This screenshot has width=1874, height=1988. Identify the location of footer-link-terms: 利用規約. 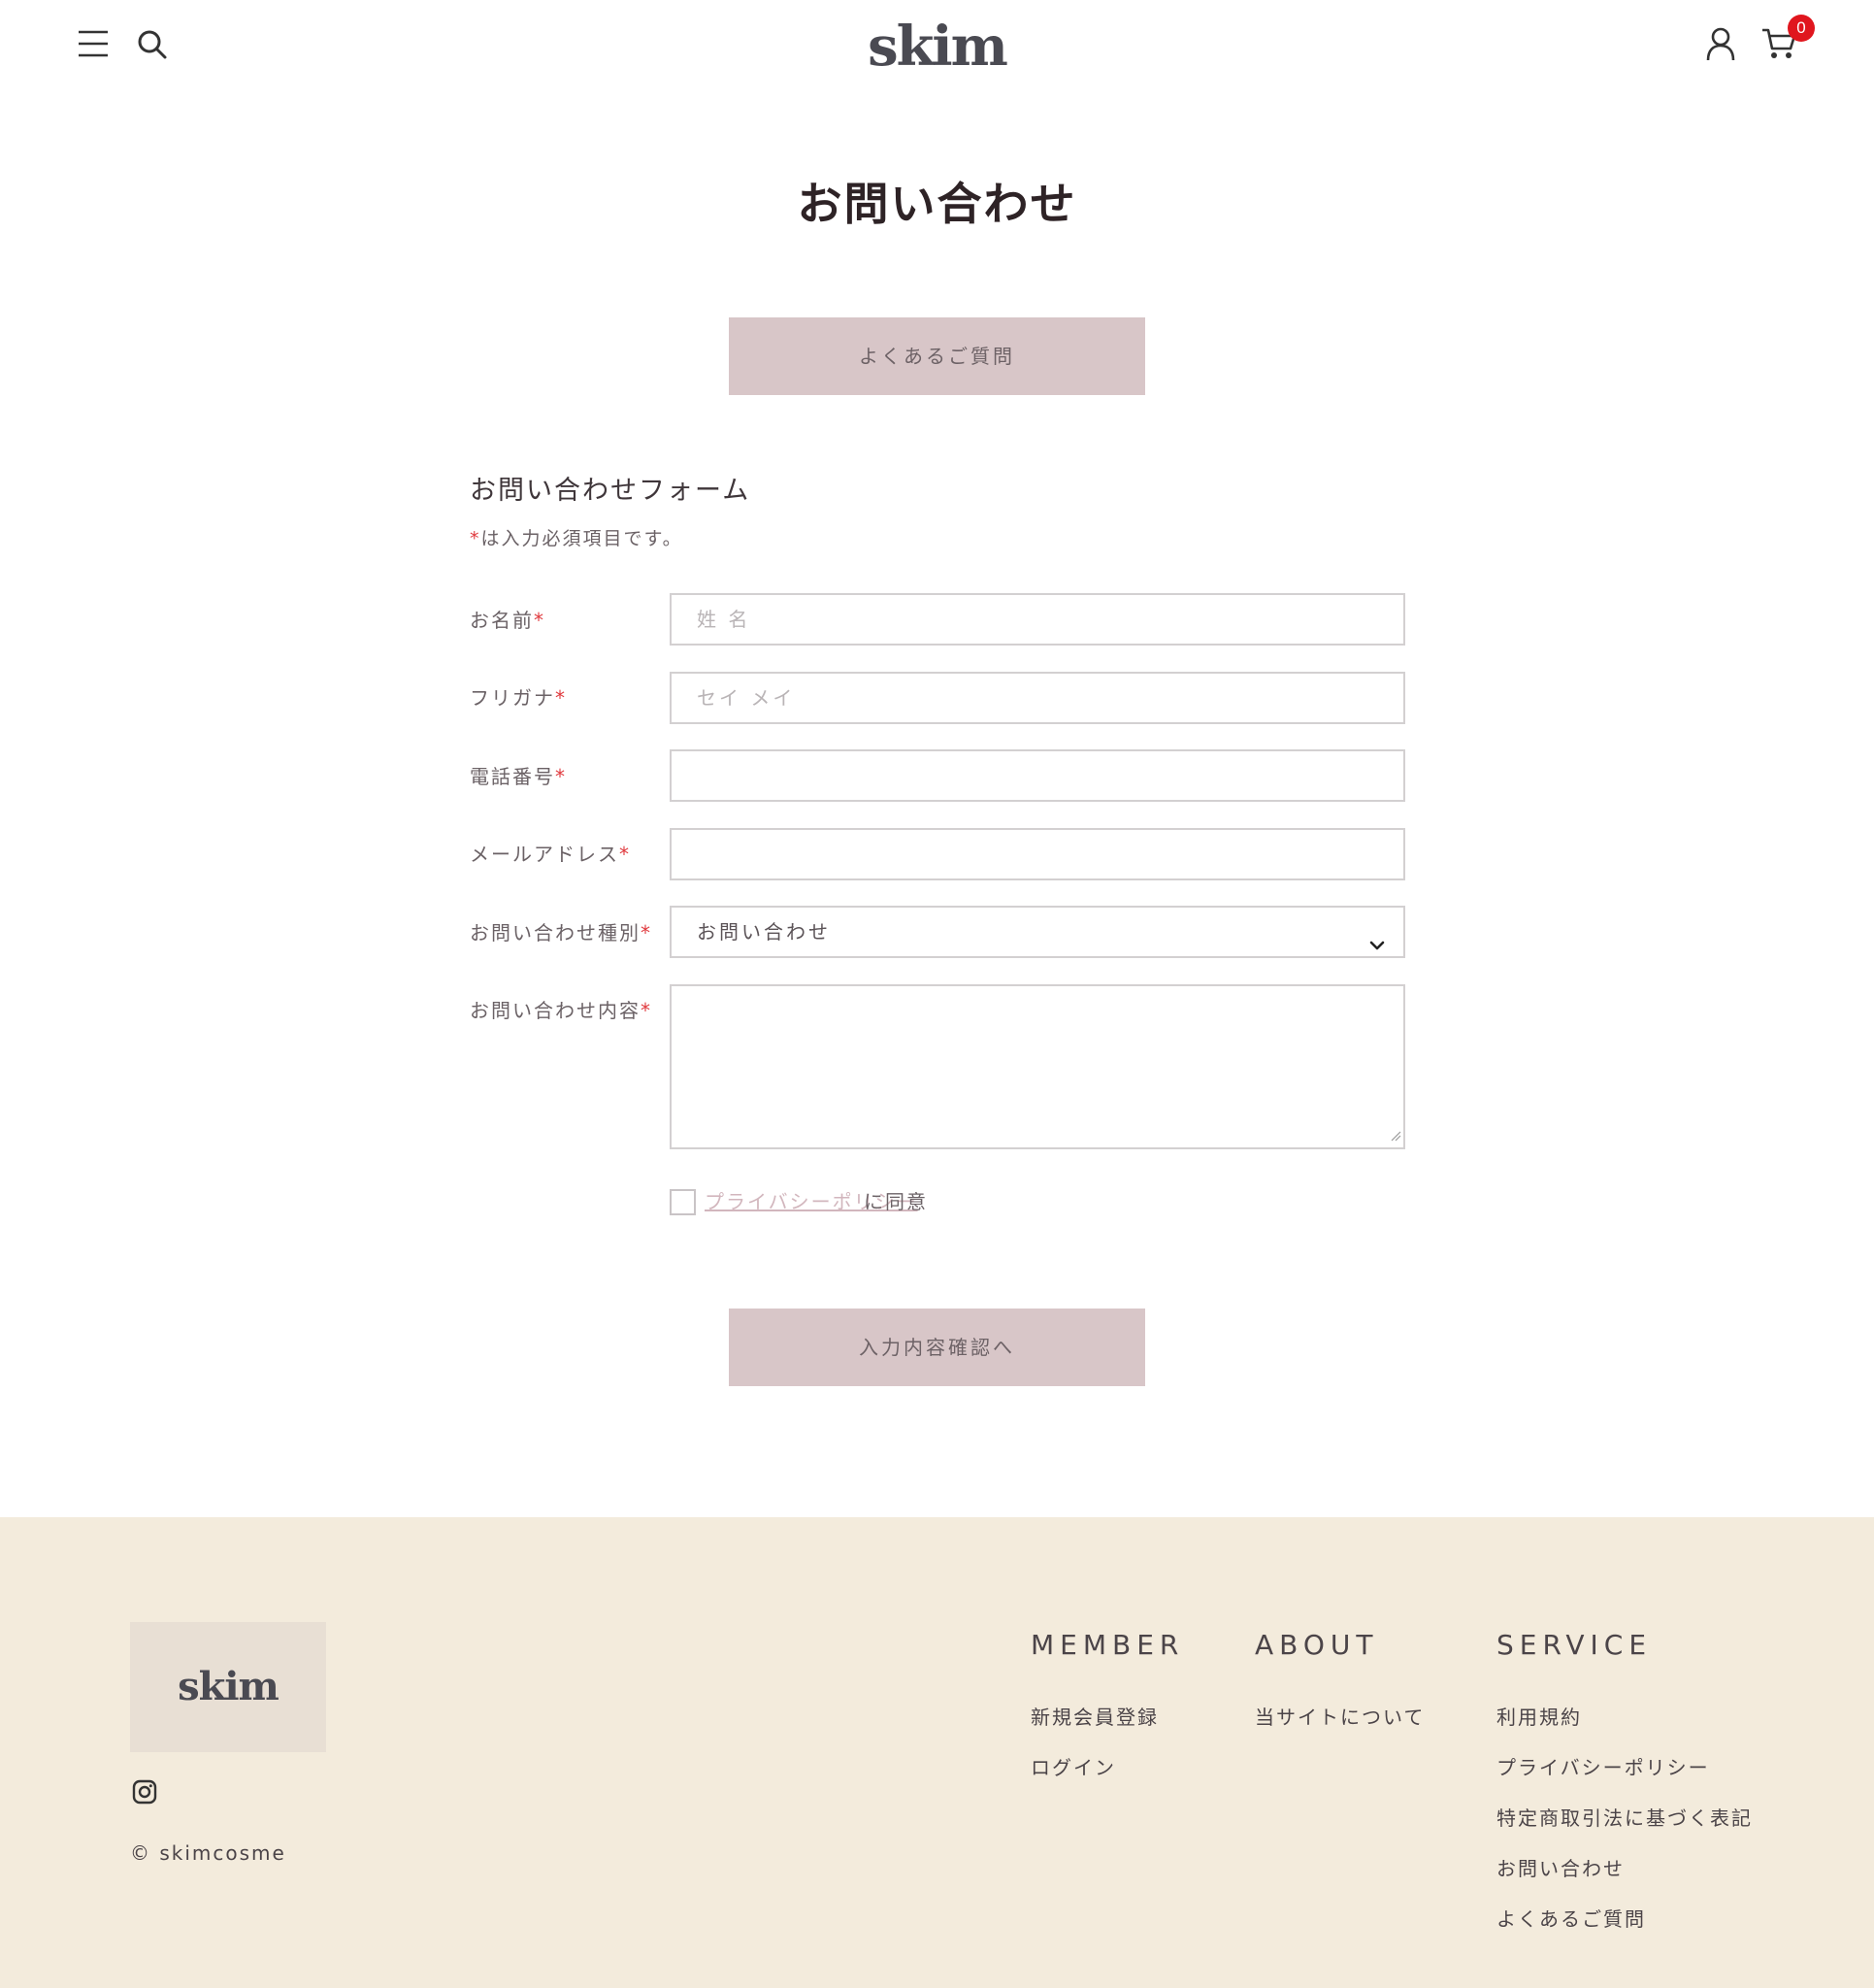
(1539, 1718).